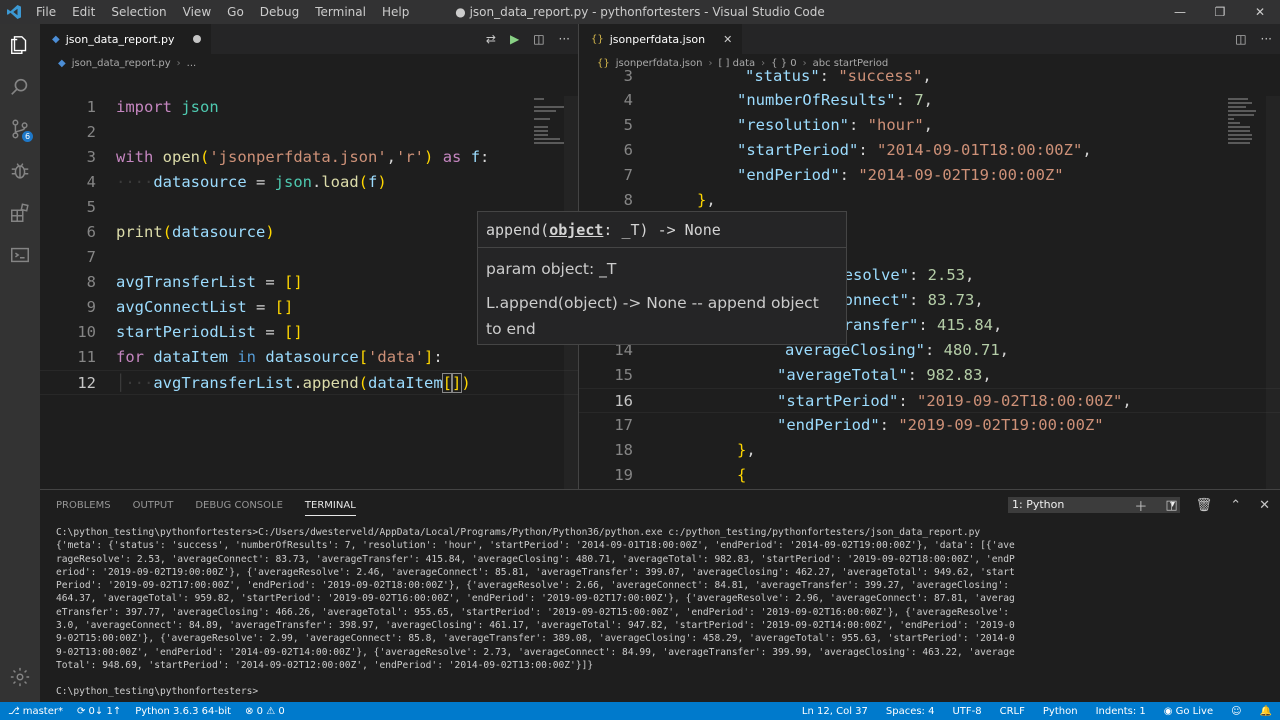 This screenshot has height=720, width=1280. I want to click on minimize-button: —, so click(1180, 12).